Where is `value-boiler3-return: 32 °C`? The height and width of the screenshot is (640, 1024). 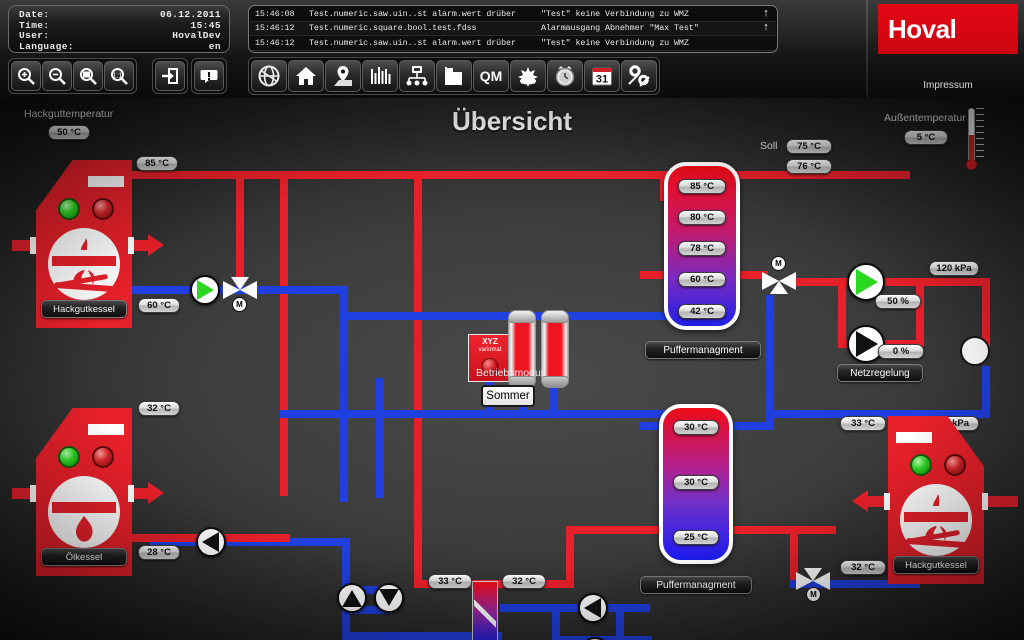 value-boiler3-return: 32 °C is located at coordinates (863, 567).